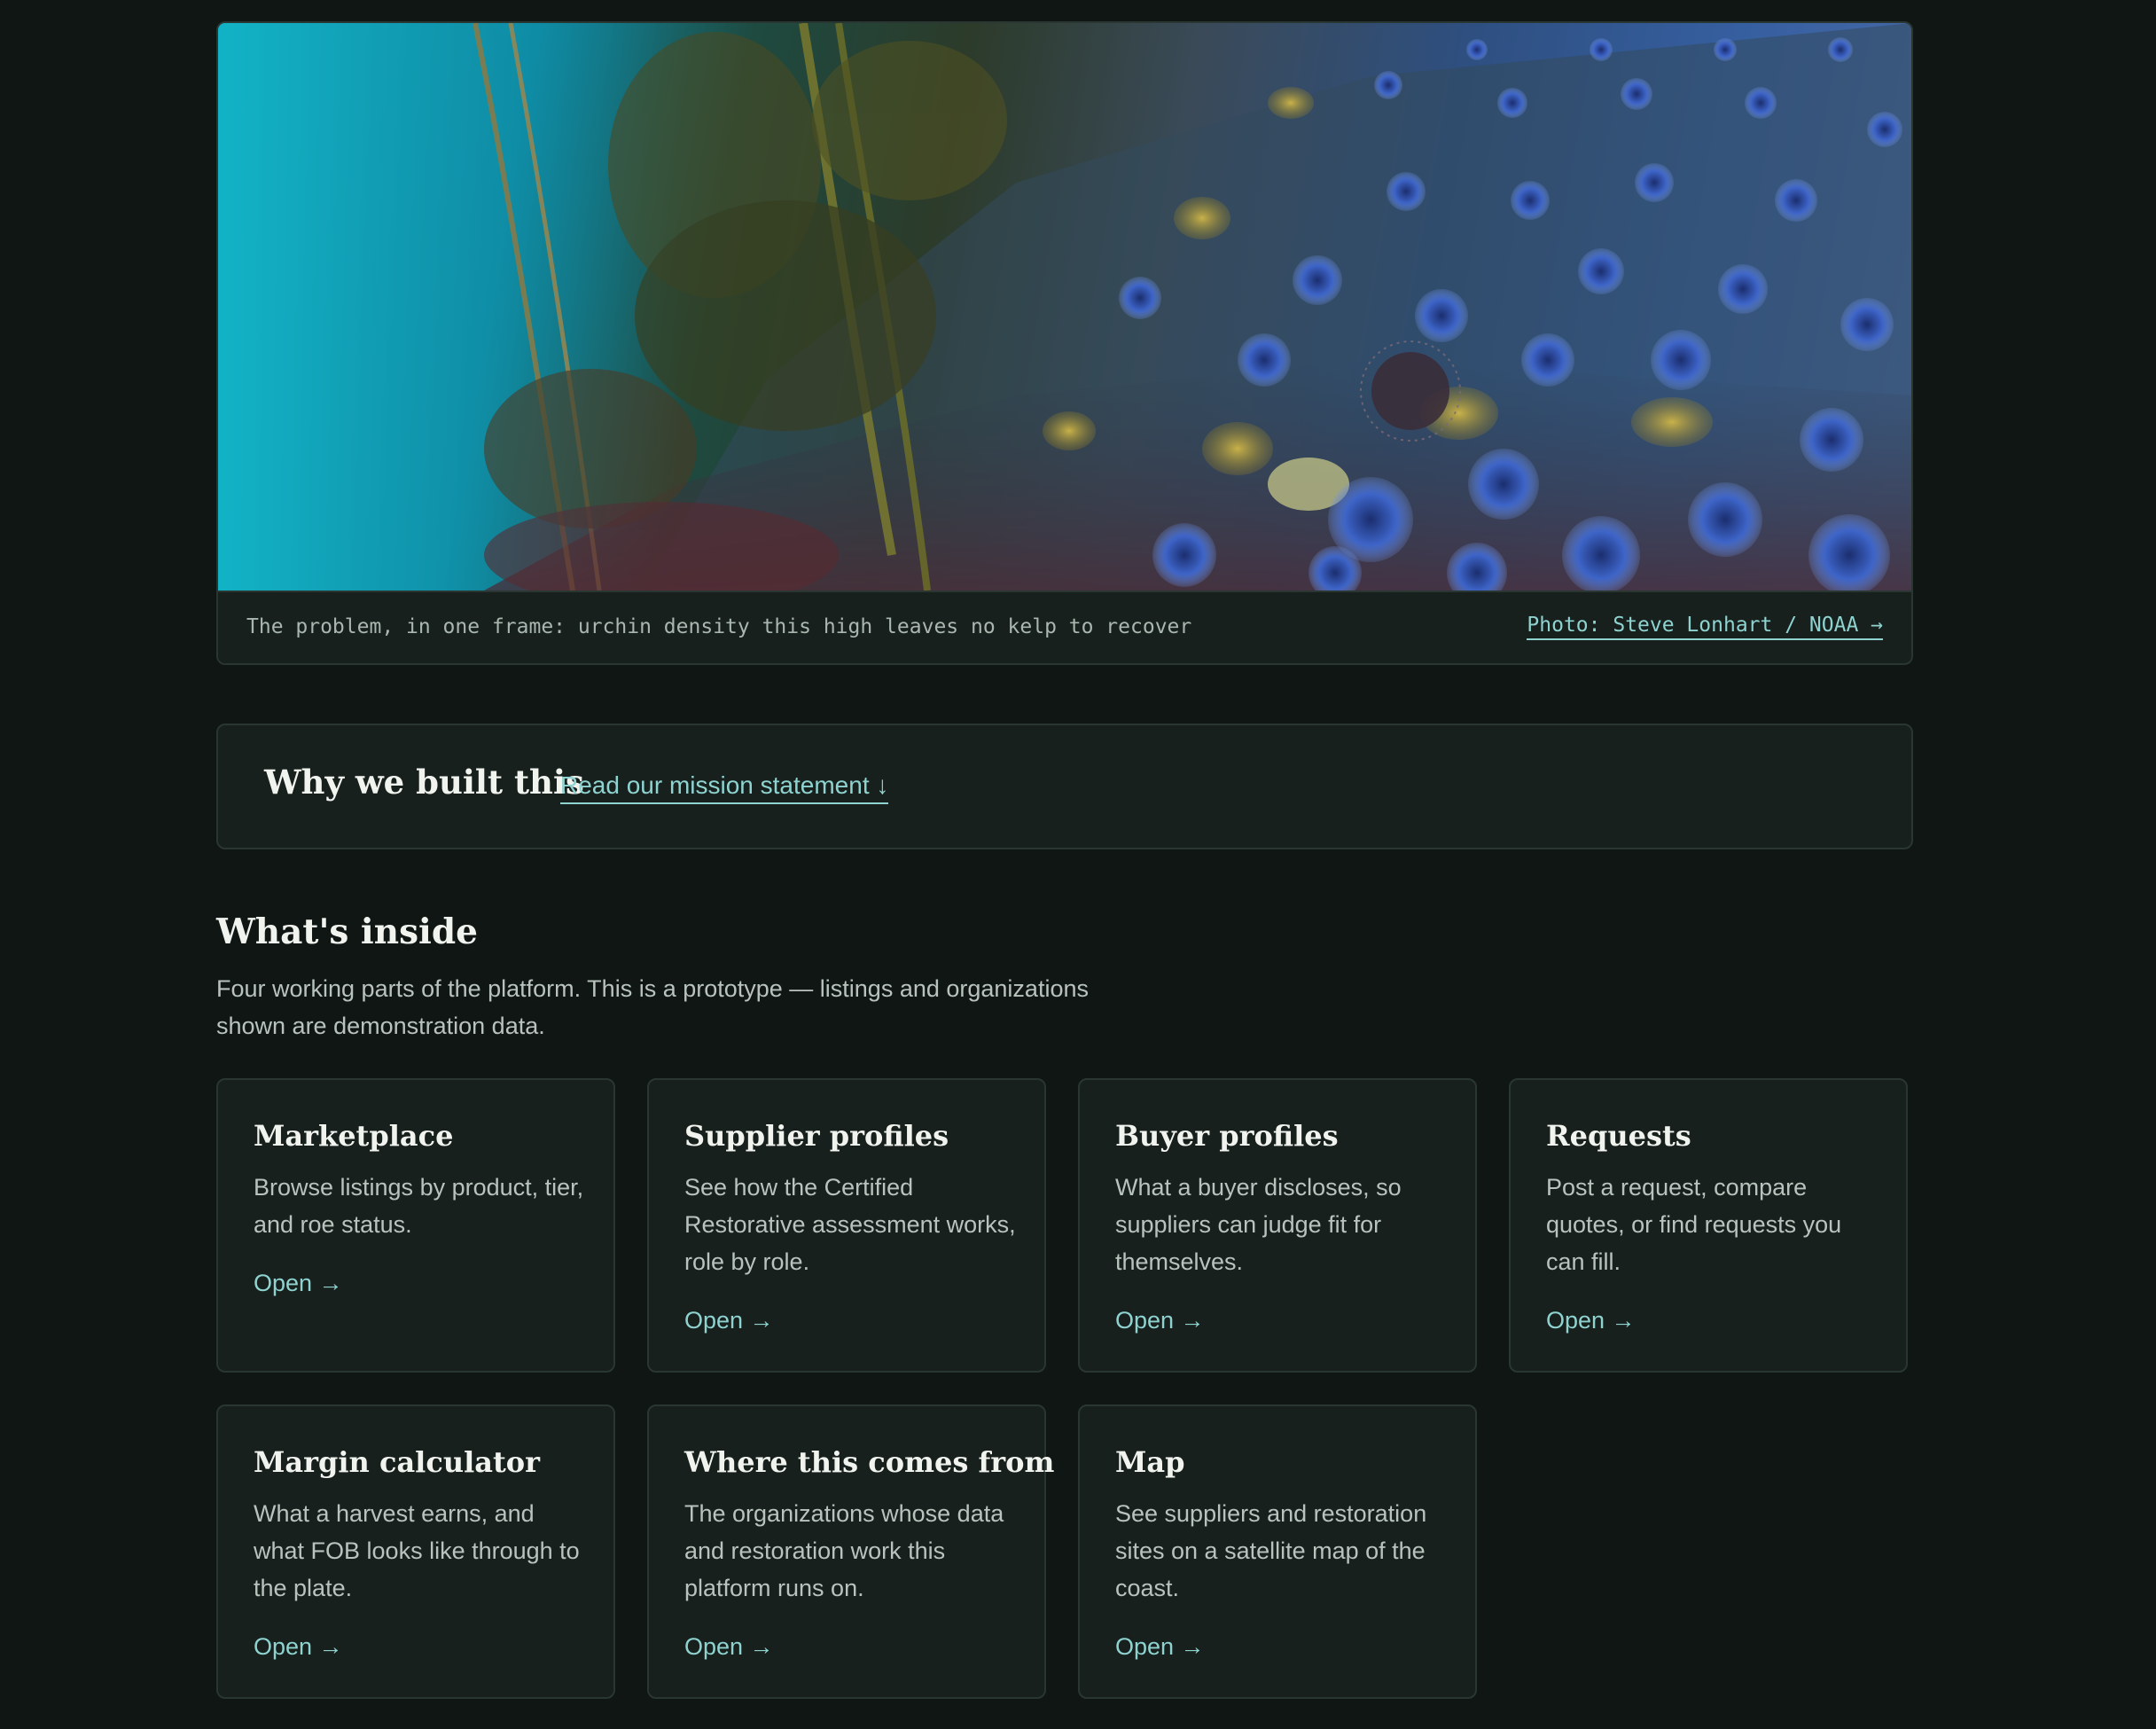  What do you see at coordinates (298, 1284) in the screenshot?
I see `open-marketplace-link: Open →` at bounding box center [298, 1284].